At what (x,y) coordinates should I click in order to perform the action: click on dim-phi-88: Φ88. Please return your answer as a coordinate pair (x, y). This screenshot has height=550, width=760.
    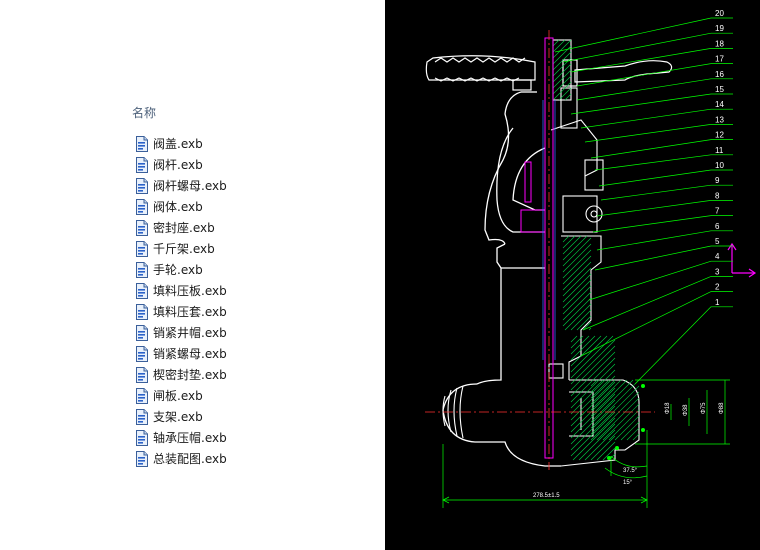
    Looking at the image, I should click on (722, 408).